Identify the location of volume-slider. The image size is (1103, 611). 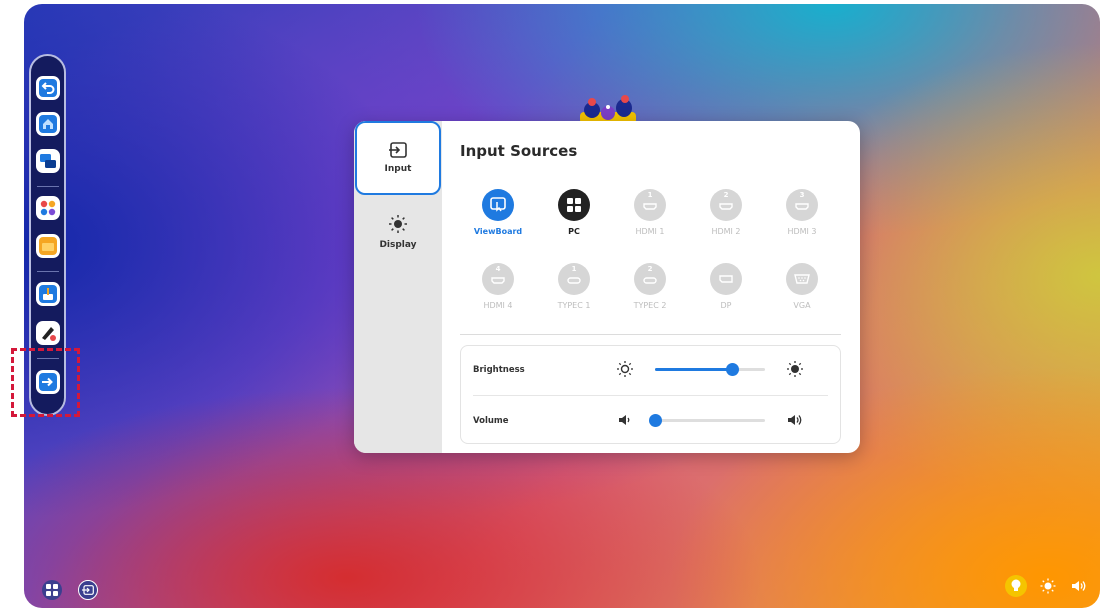
(707, 420).